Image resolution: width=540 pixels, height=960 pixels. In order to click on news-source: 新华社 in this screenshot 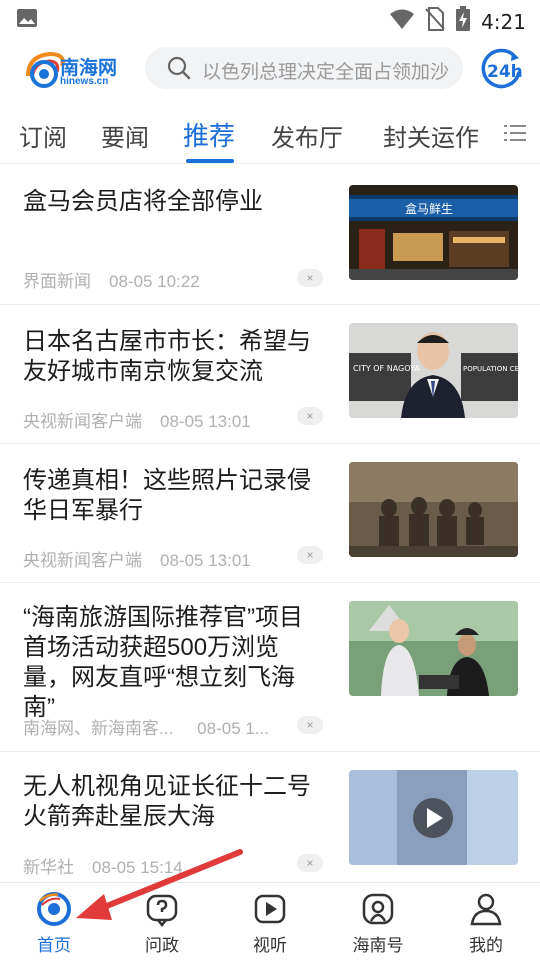, I will do `click(48, 867)`.